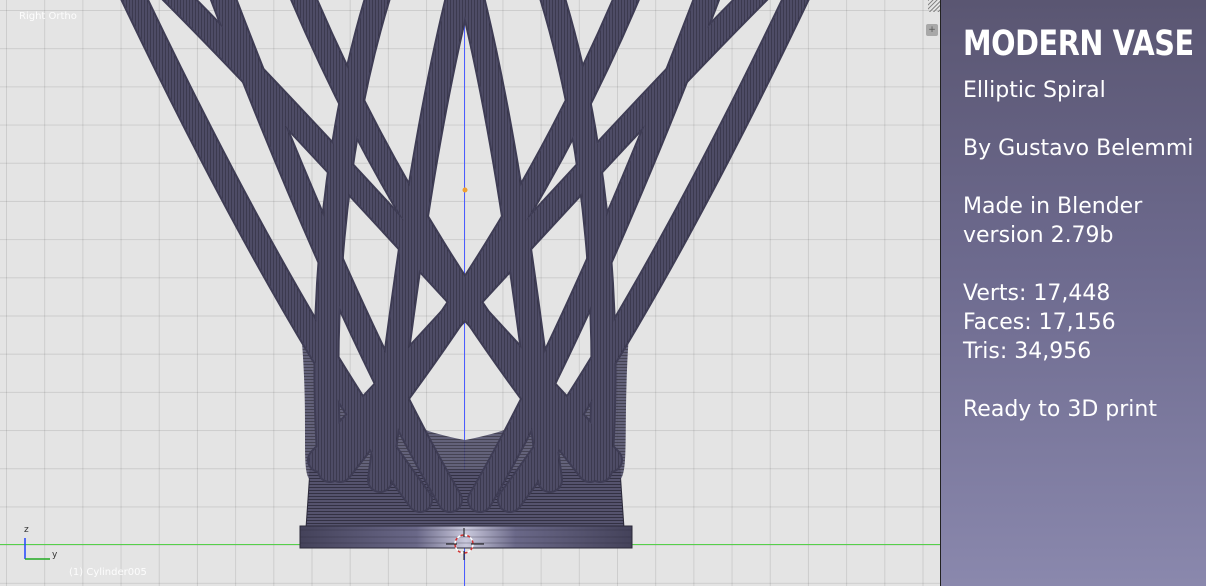  Describe the element at coordinates (934, 6) in the screenshot. I see `corner-handle-icon` at that location.